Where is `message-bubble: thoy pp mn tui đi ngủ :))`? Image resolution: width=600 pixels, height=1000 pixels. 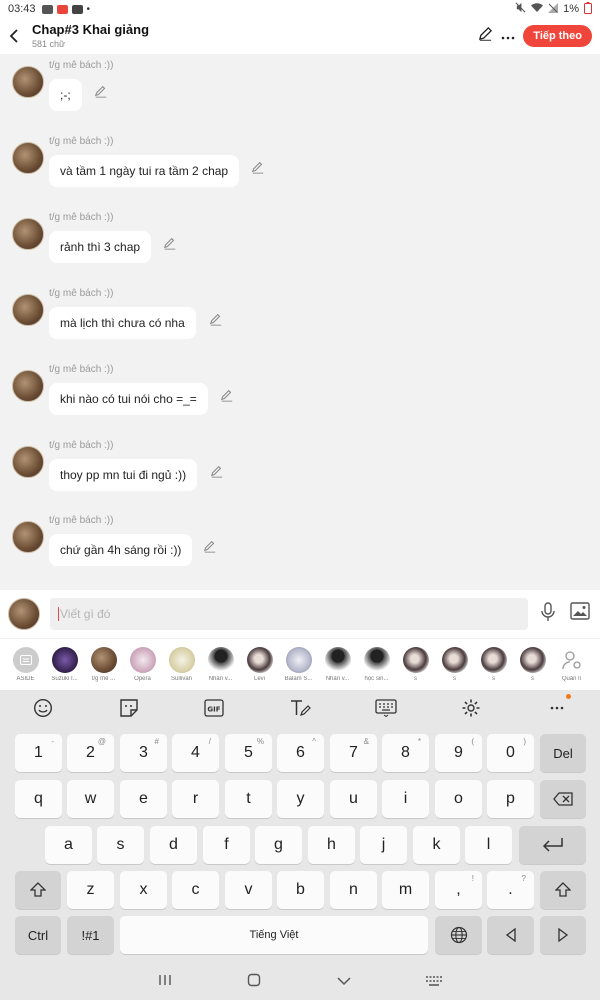 message-bubble: thoy pp mn tui đi ngủ :)) is located at coordinates (123, 475).